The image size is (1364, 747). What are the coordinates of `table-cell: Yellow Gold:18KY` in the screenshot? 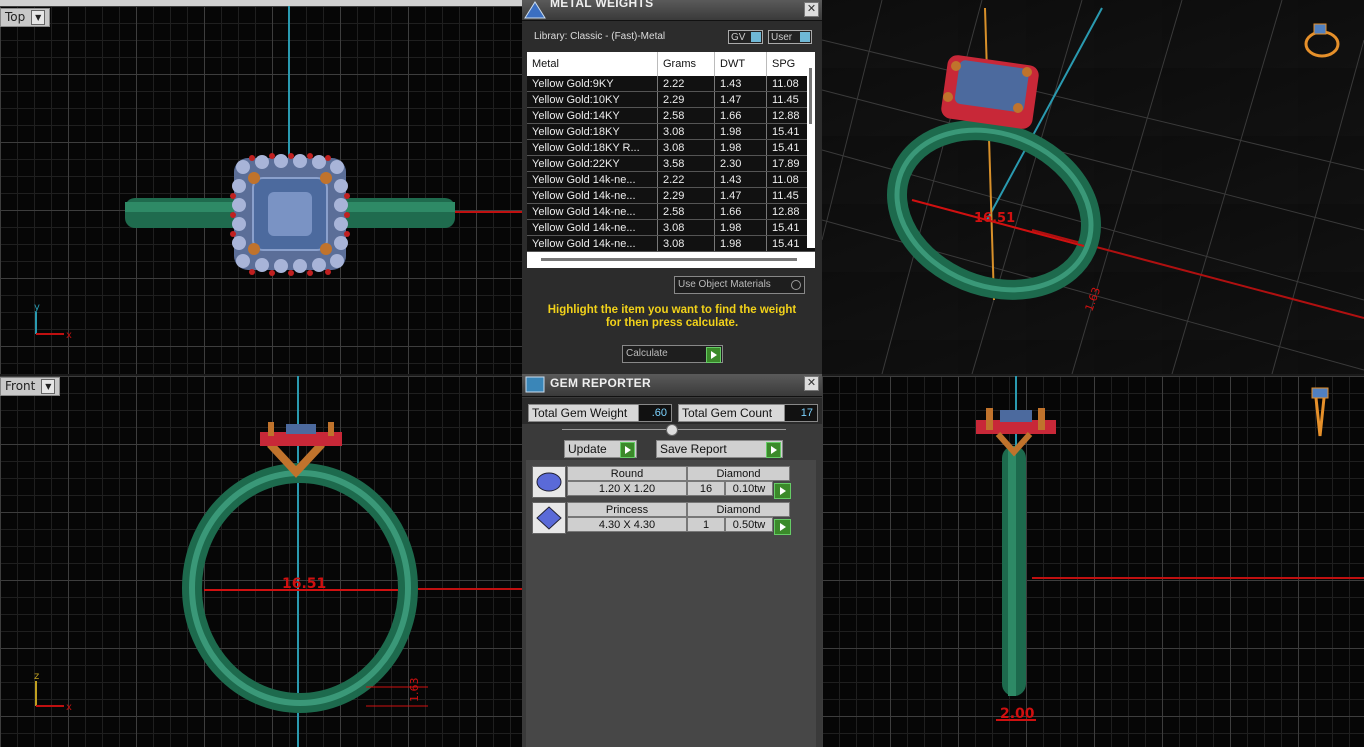 It's located at (592, 131).